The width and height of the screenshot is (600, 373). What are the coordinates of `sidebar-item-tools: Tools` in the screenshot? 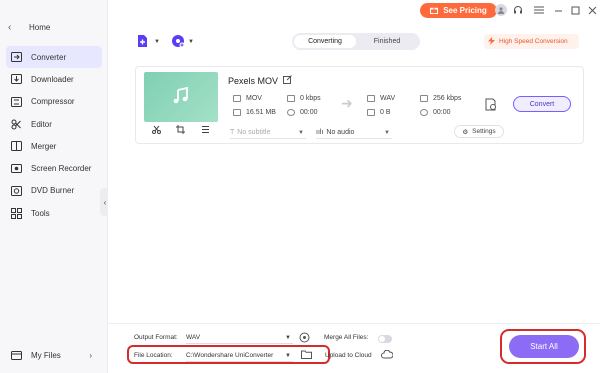 It's located at (54, 213).